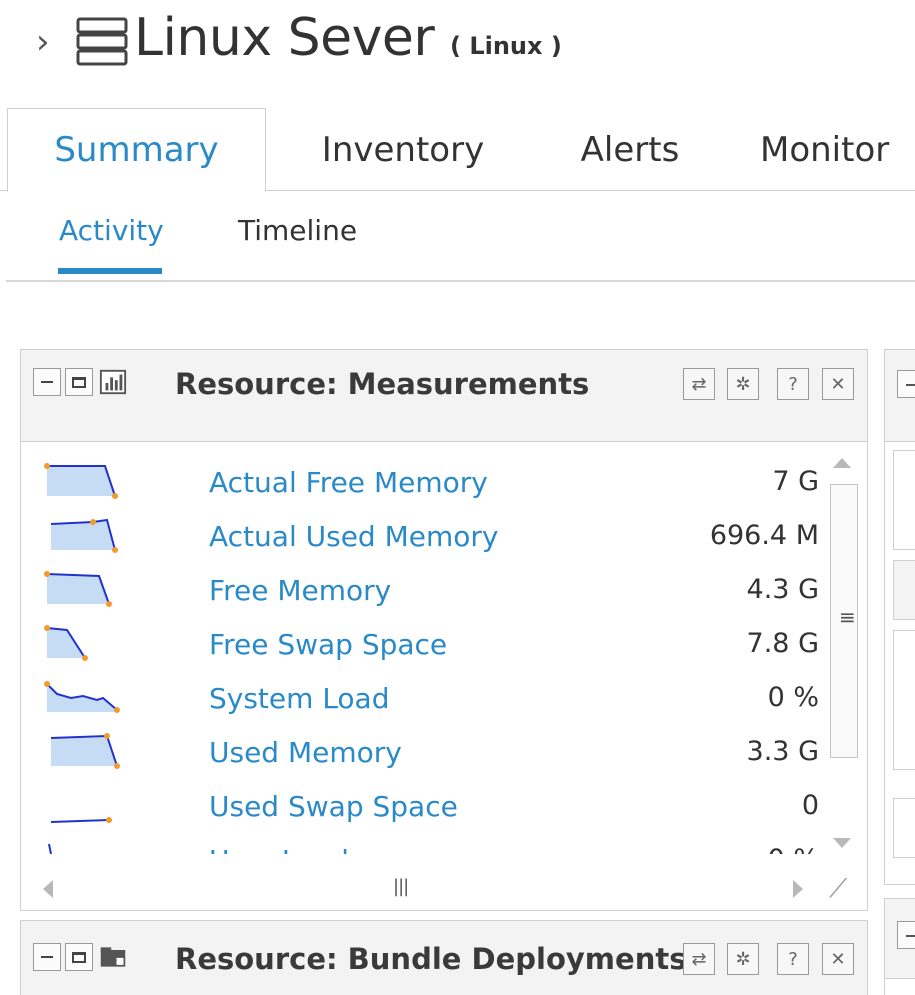 This screenshot has height=995, width=915. I want to click on scroll-thumb: ≡, so click(844, 621).